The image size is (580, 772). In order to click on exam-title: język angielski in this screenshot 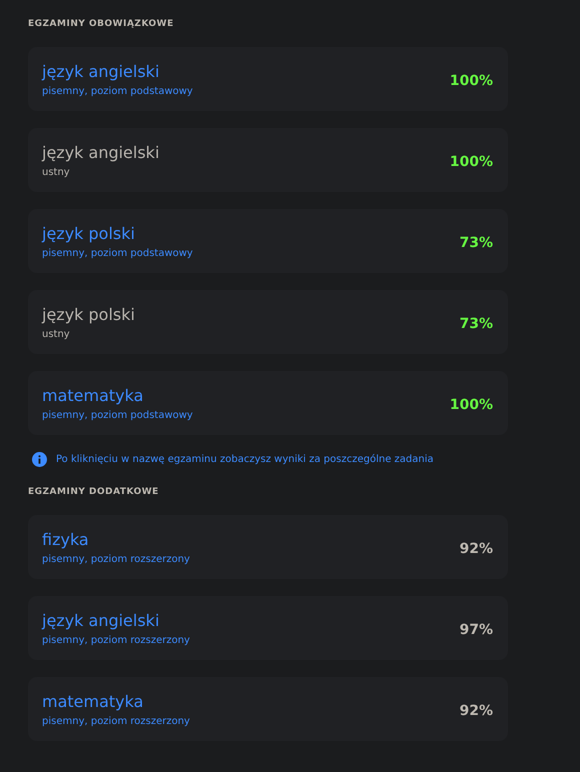, I will do `click(101, 152)`.